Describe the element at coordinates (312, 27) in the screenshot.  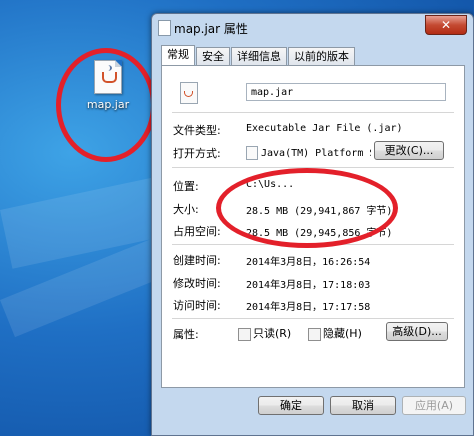
I see `title-bar: map.jar 属性 ✕` at that location.